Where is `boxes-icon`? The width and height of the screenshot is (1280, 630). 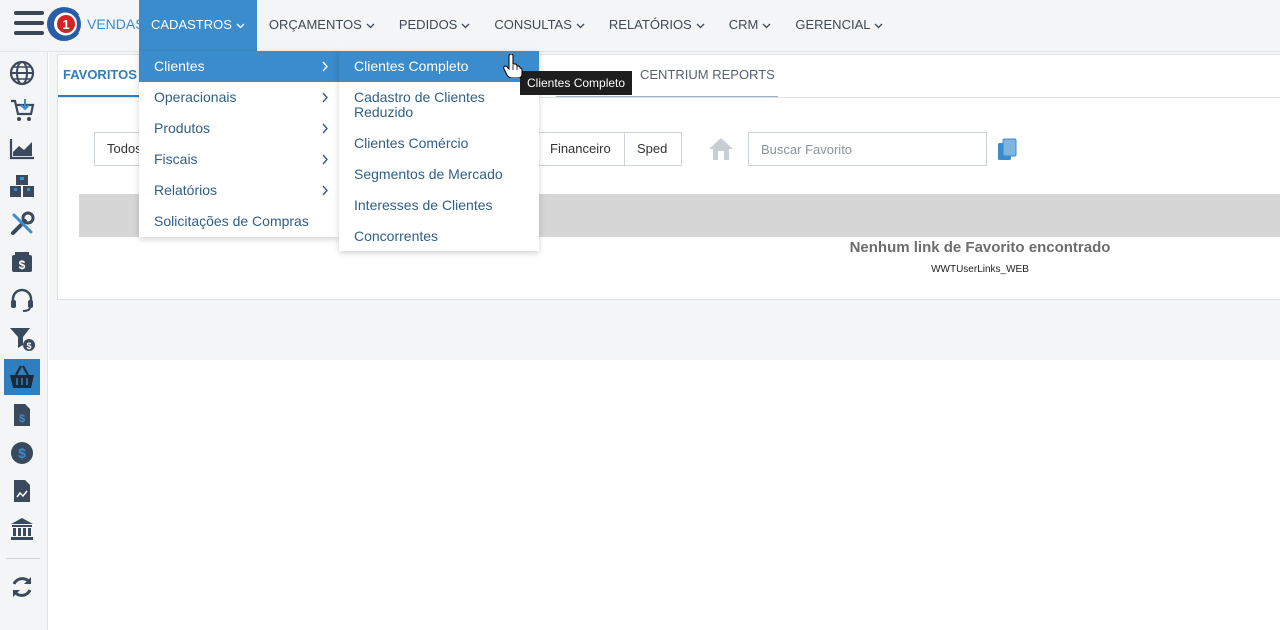
boxes-icon is located at coordinates (22, 186).